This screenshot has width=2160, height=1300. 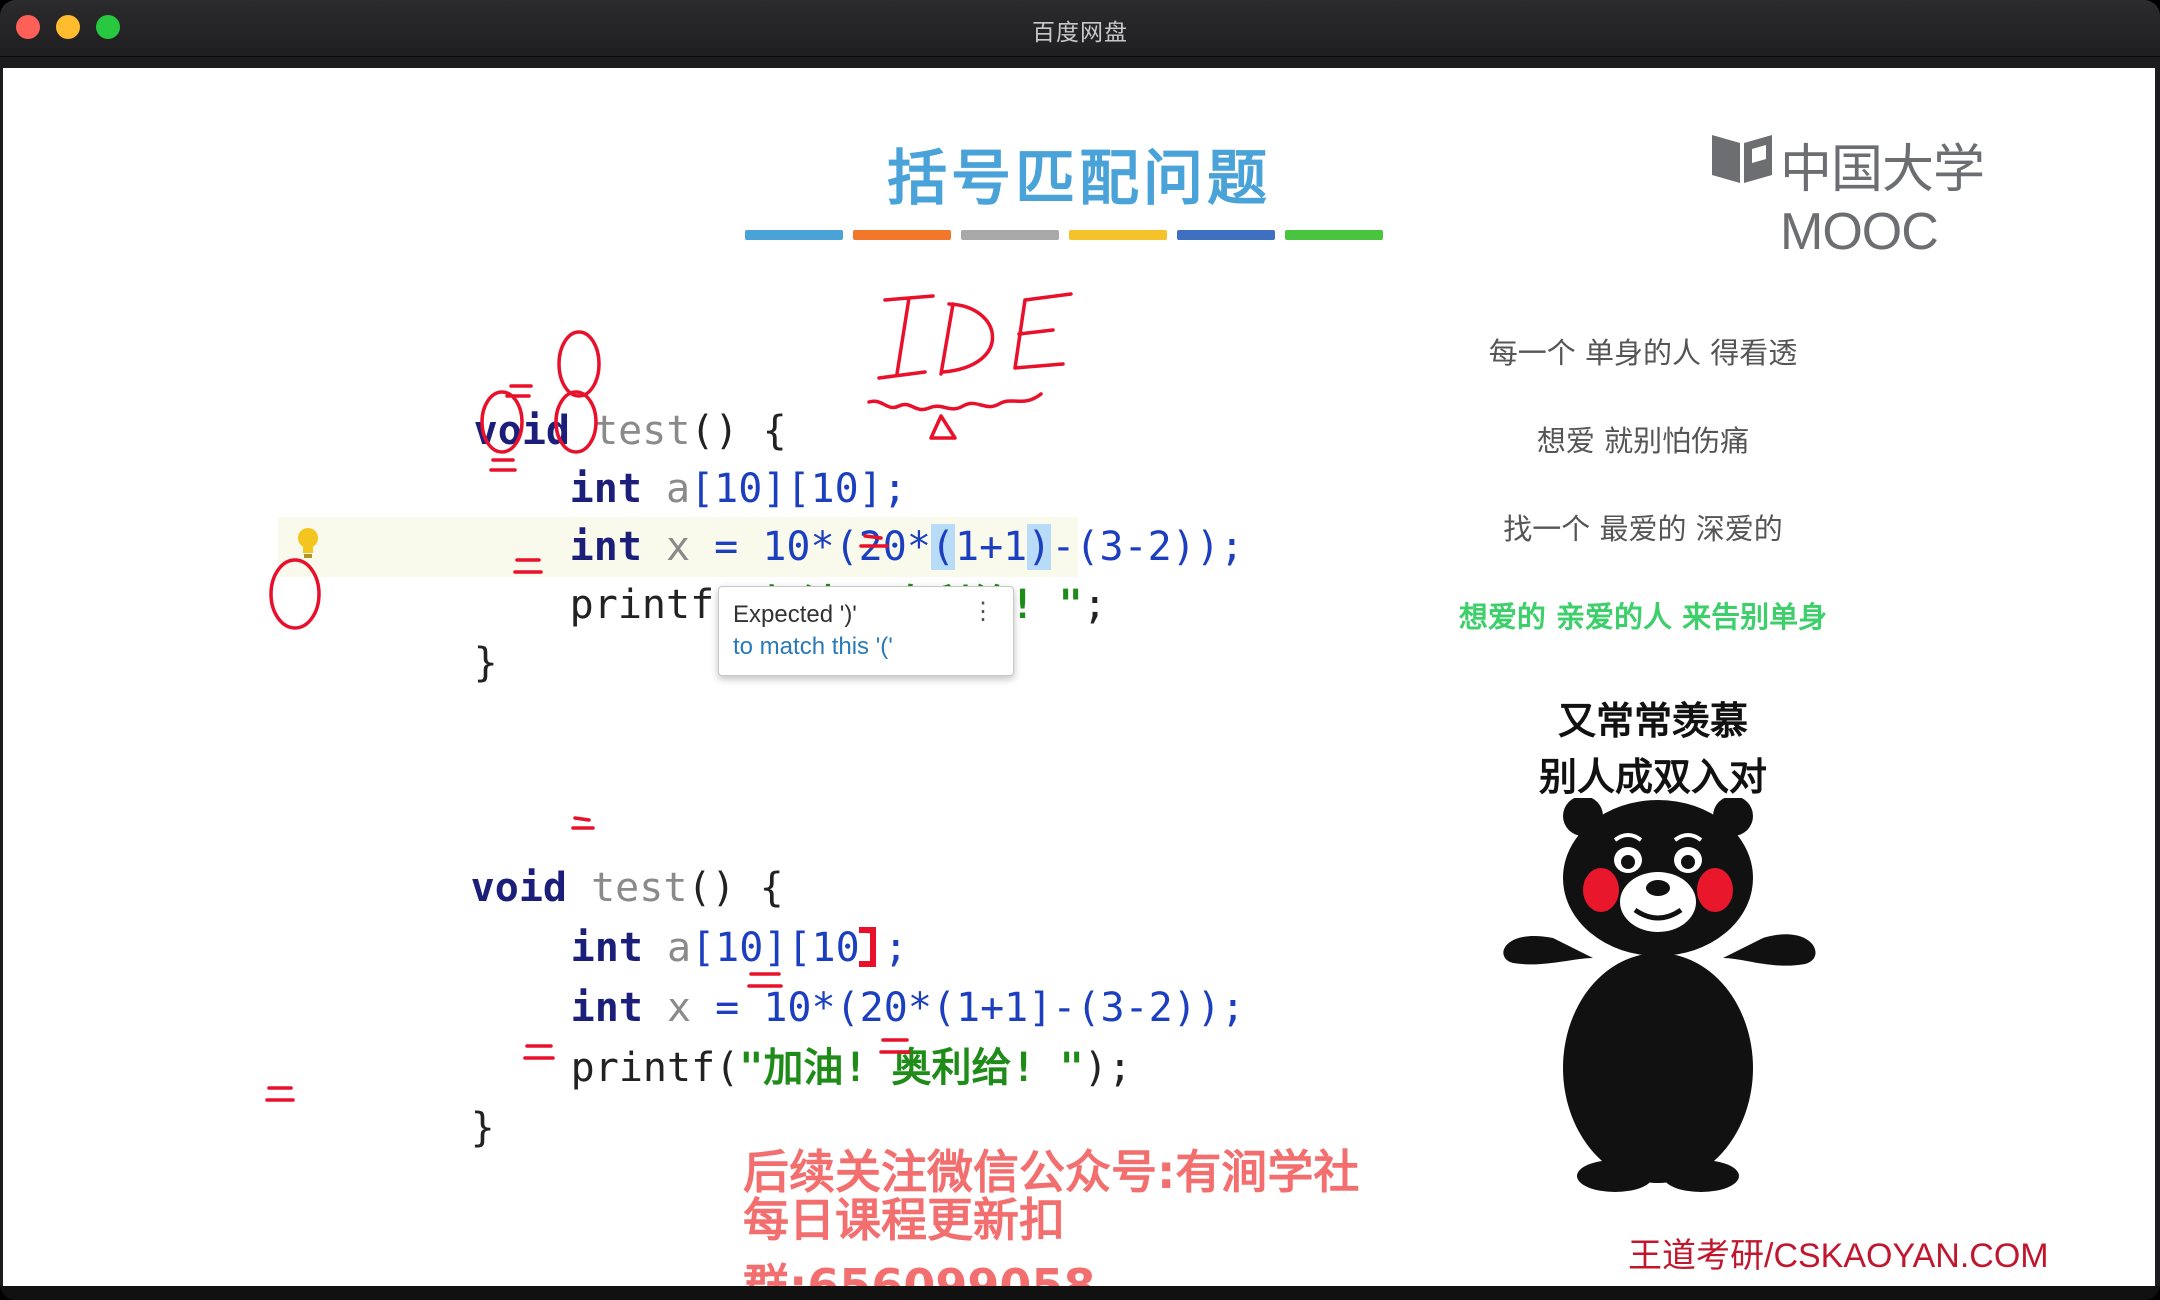 I want to click on code-line: int x = 10*(20*(1+1]-(3-2));, so click(x=811, y=974).